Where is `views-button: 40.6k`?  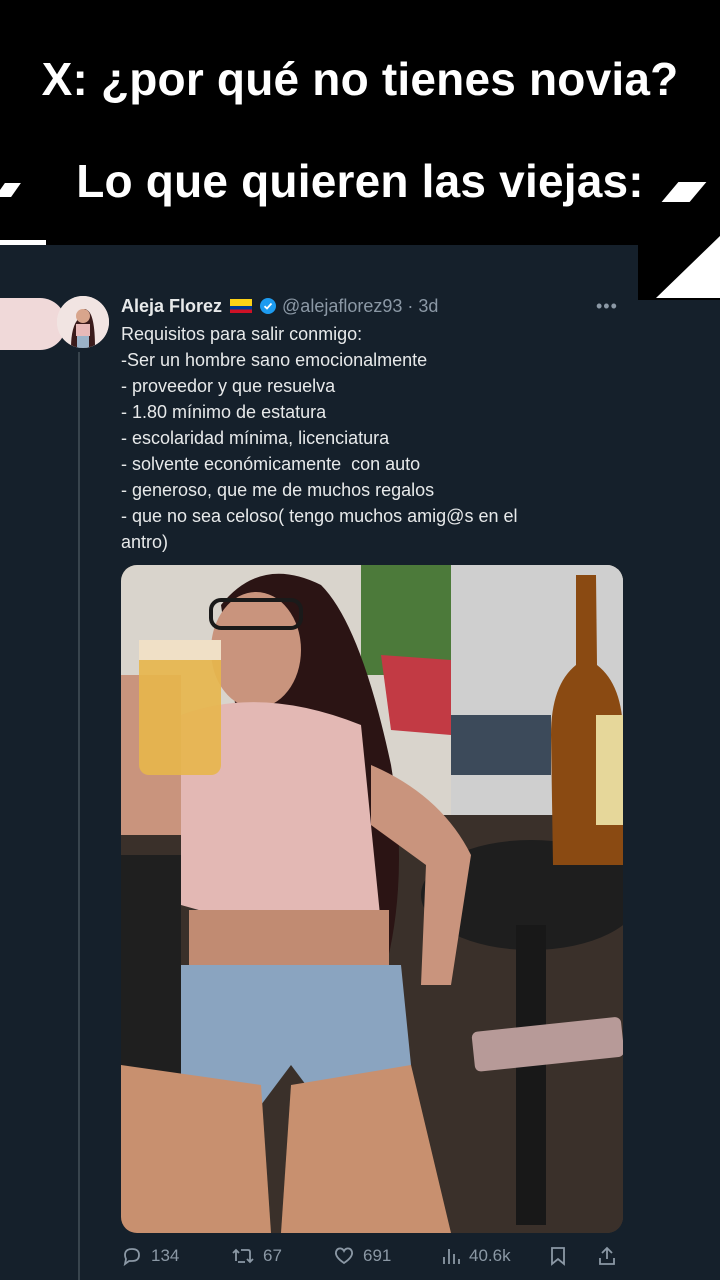 views-button: 40.6k is located at coordinates (476, 1256).